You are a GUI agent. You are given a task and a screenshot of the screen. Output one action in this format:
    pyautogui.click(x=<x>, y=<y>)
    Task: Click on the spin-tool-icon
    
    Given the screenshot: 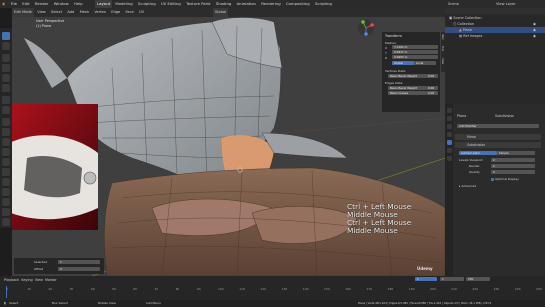 What is the action you would take?
    pyautogui.click(x=6, y=182)
    